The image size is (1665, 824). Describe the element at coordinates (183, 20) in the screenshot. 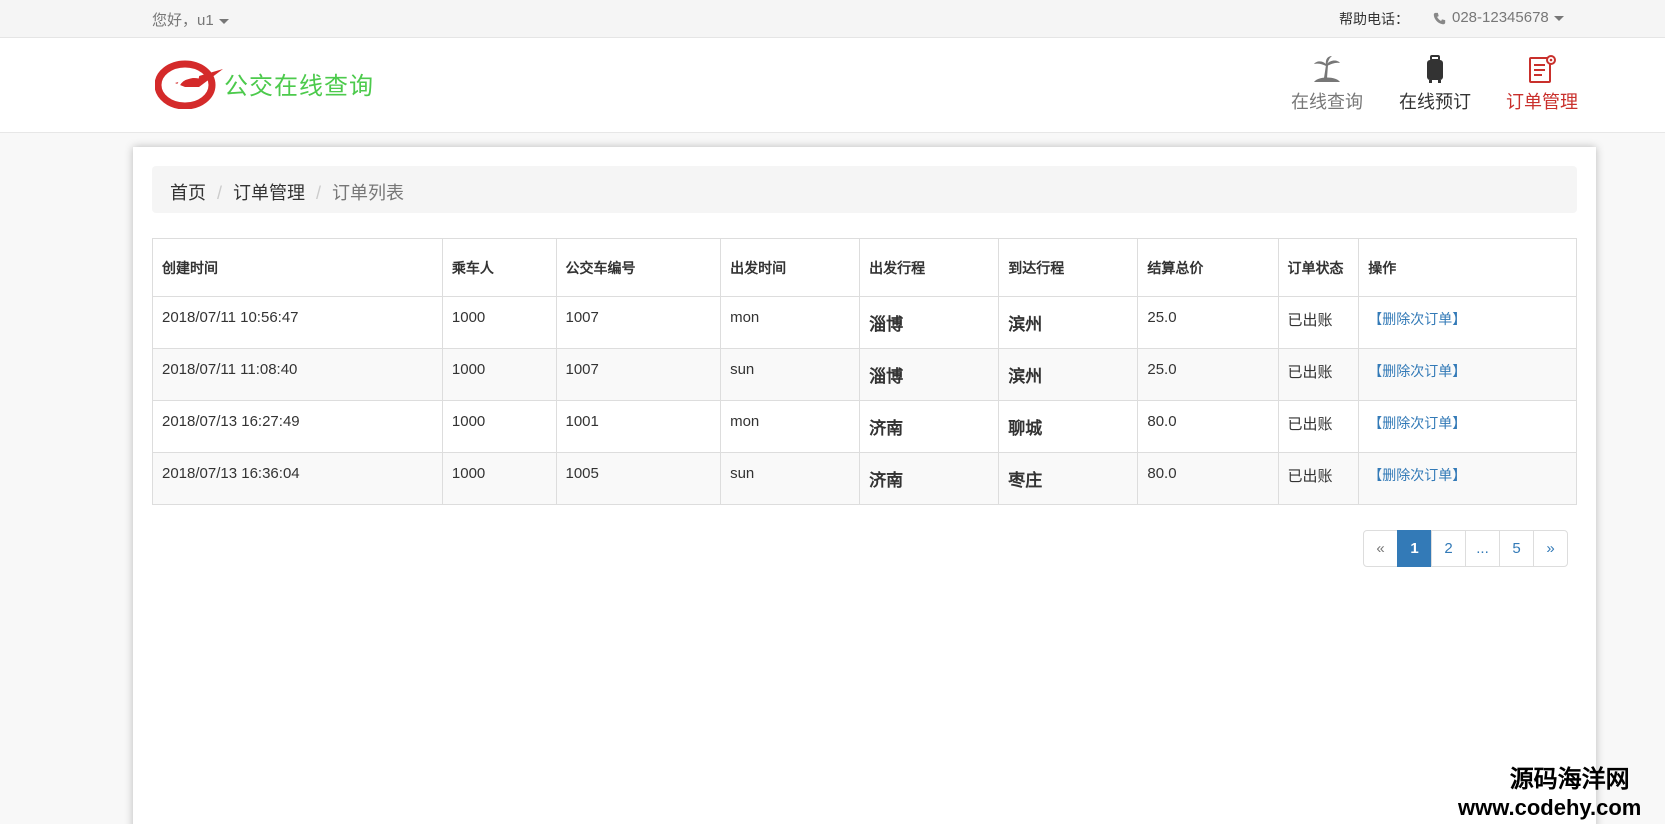

I see `user-greeting: 您好，u1` at that location.